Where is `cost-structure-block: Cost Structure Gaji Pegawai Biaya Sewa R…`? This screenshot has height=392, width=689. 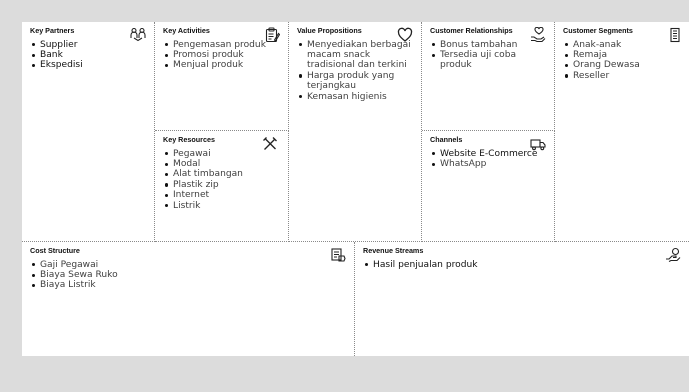
cost-structure-block: Cost Structure Gaji Pegawai Biaya Sewa R… is located at coordinates (188, 299).